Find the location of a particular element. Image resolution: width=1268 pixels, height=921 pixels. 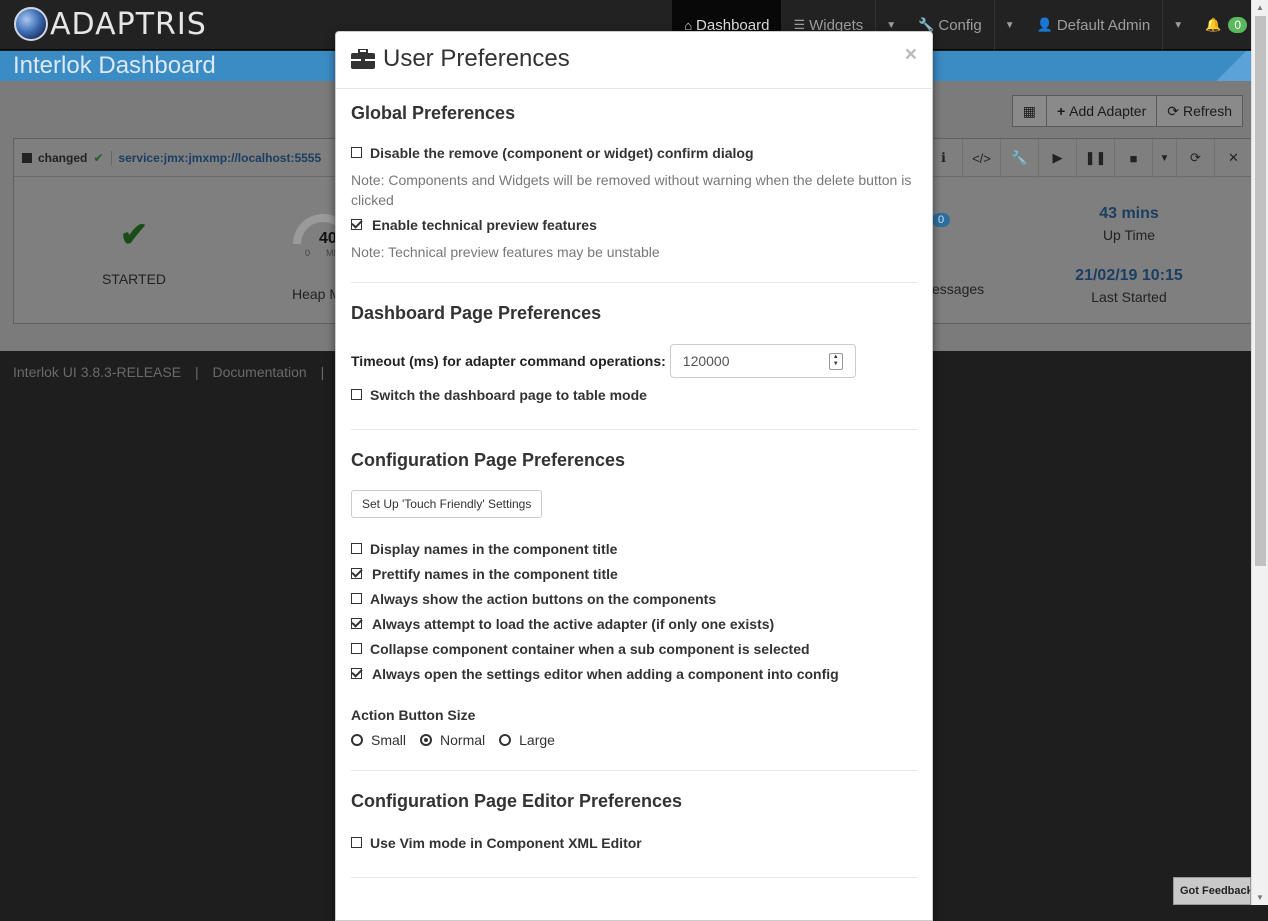

nav-user: 👤 Default Admin is located at coordinates (1094, 25).